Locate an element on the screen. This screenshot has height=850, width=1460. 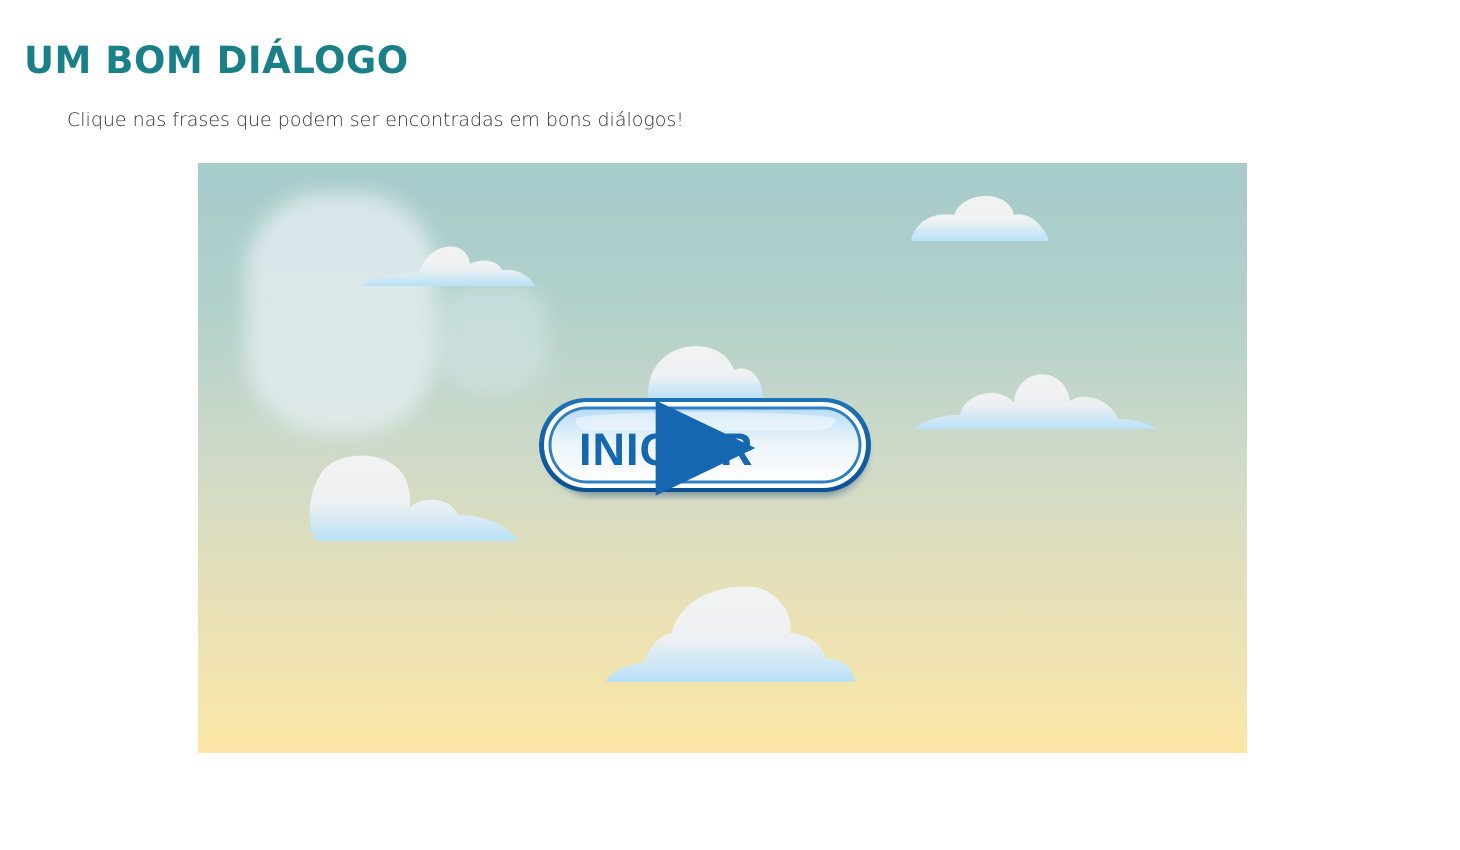
play-icon is located at coordinates (705, 448).